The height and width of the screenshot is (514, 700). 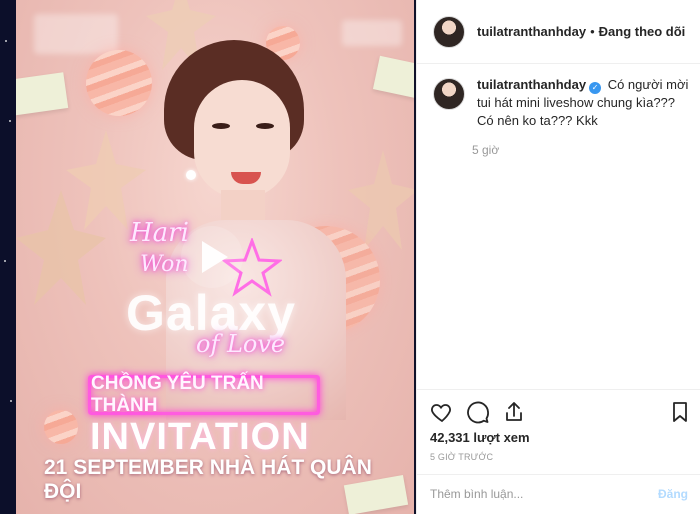 I want to click on following-button: Đang theo dõi, so click(x=642, y=31).